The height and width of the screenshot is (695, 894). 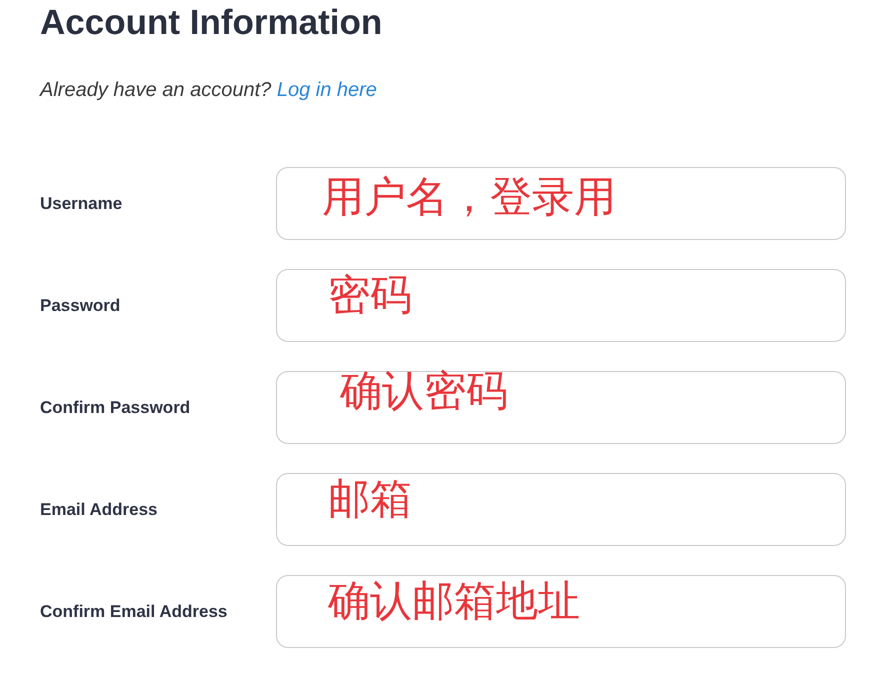 What do you see at coordinates (424, 391) in the screenshot?
I see `annotation-text: 确认密码` at bounding box center [424, 391].